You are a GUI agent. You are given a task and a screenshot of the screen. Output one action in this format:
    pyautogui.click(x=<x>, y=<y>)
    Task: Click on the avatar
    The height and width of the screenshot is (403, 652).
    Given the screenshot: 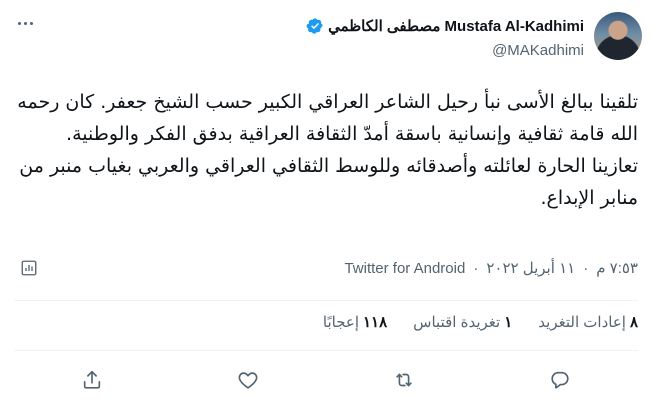 What is the action you would take?
    pyautogui.click(x=618, y=36)
    